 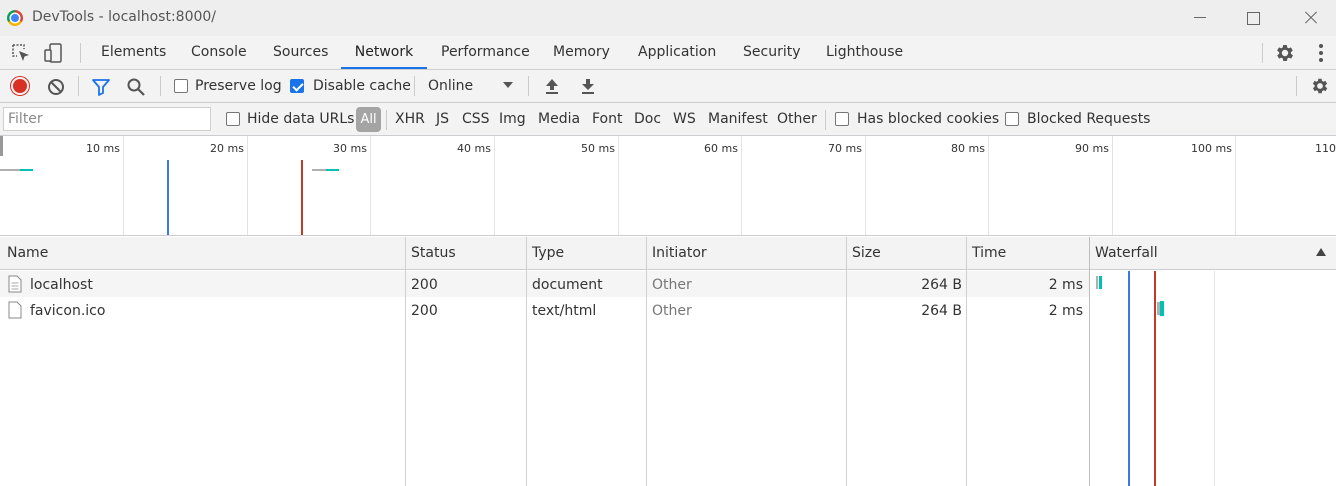 I want to click on overview-tick-label: 40 ms, so click(x=474, y=148).